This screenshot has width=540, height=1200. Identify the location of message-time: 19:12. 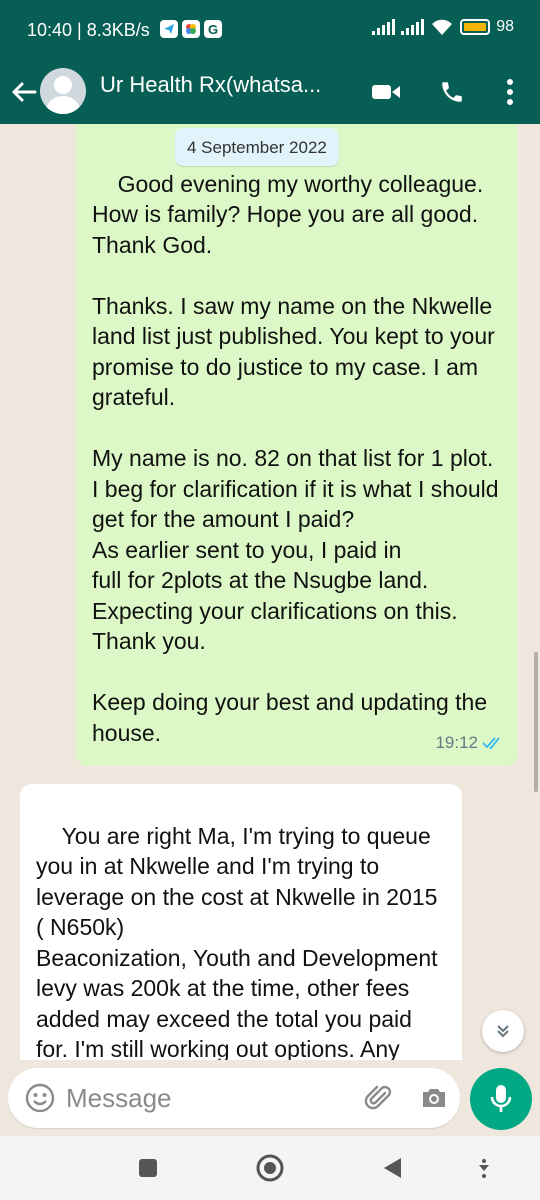
(456, 742).